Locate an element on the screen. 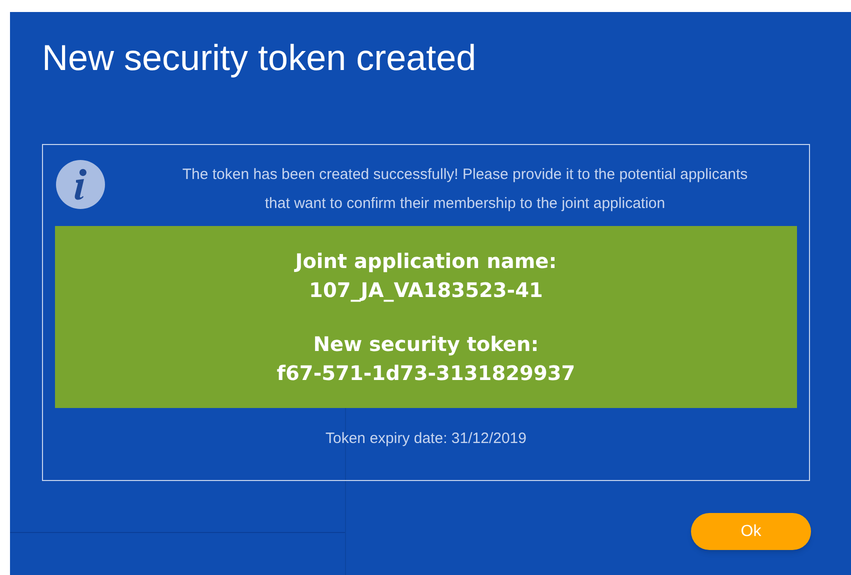  ok-button: Ok is located at coordinates (751, 531).